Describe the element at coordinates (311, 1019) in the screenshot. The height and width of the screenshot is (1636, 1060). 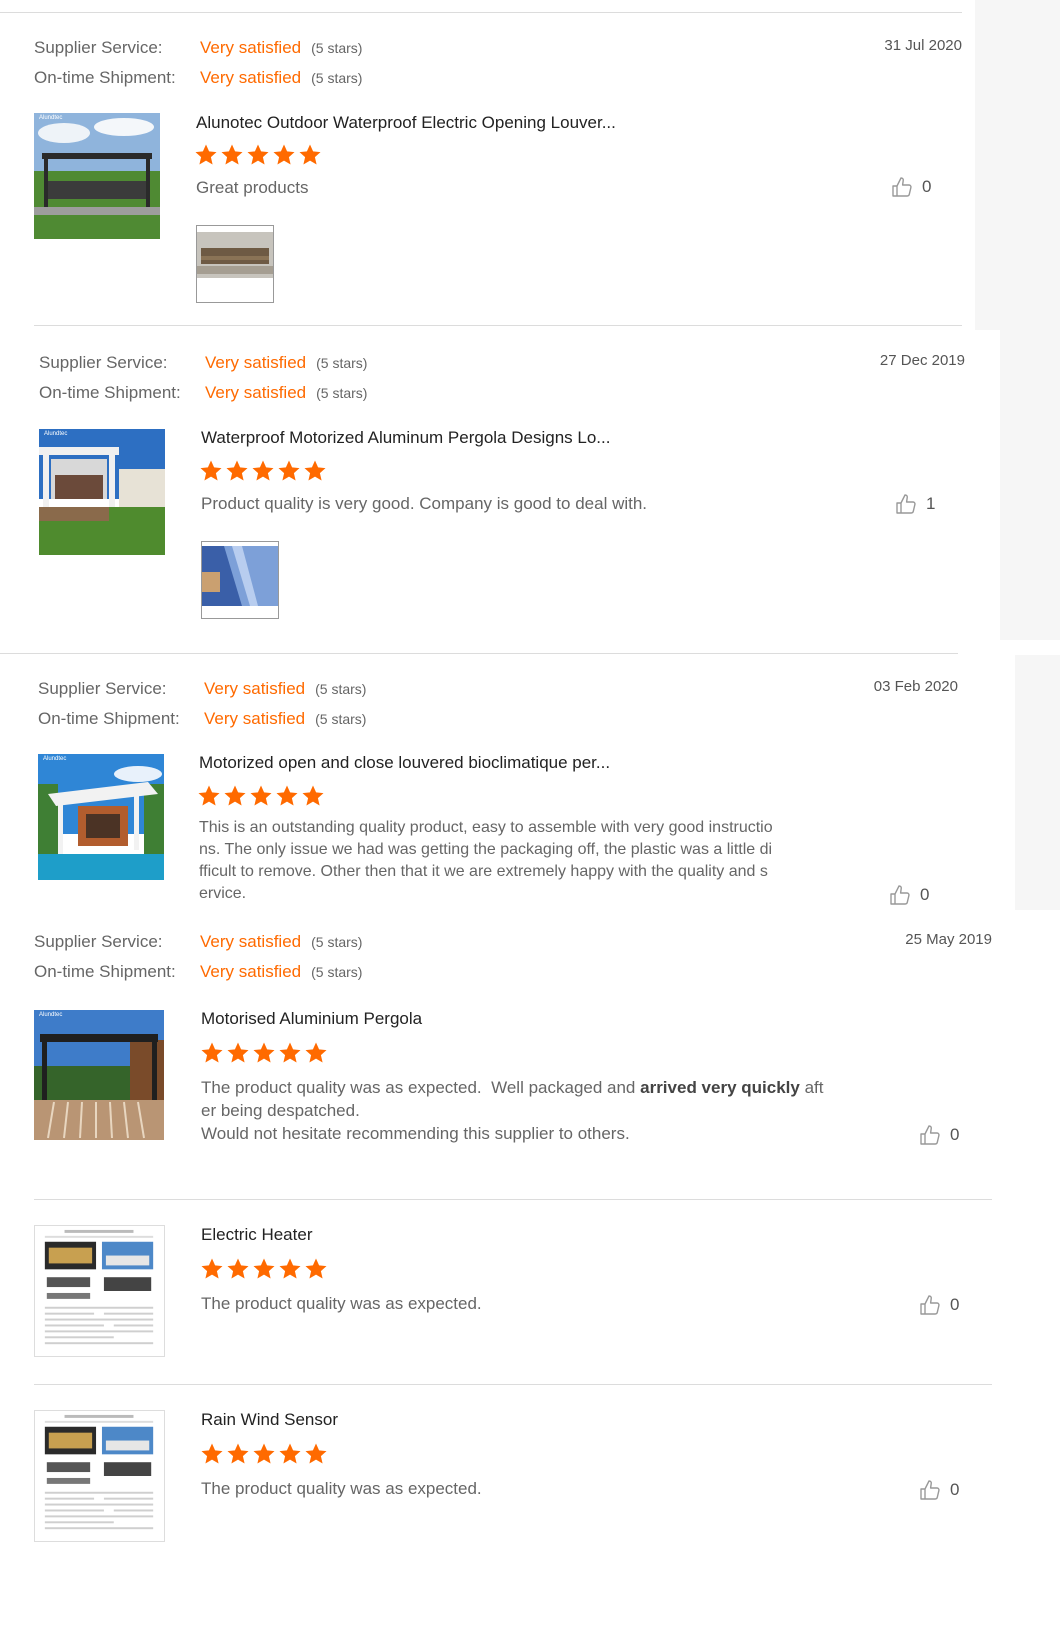
I see `product-title-link: Motorised Aluminium Pergola` at that location.